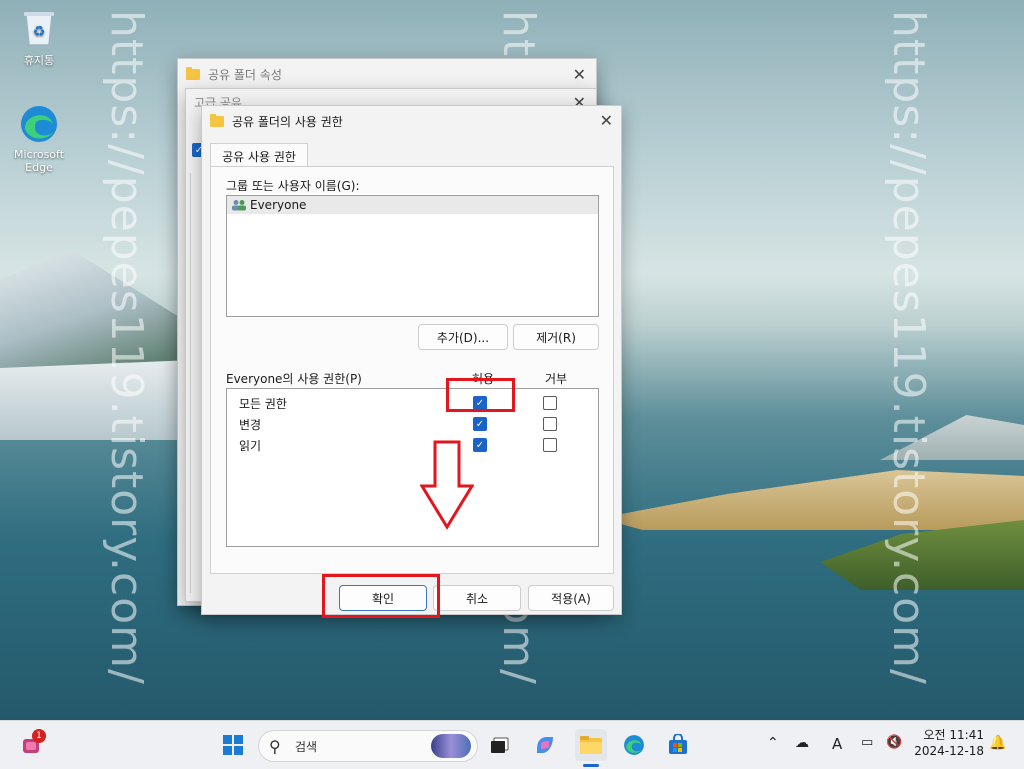 The image size is (1024, 769). I want to click on tab-share-permissions: 공유 사용 권한, so click(259, 155).